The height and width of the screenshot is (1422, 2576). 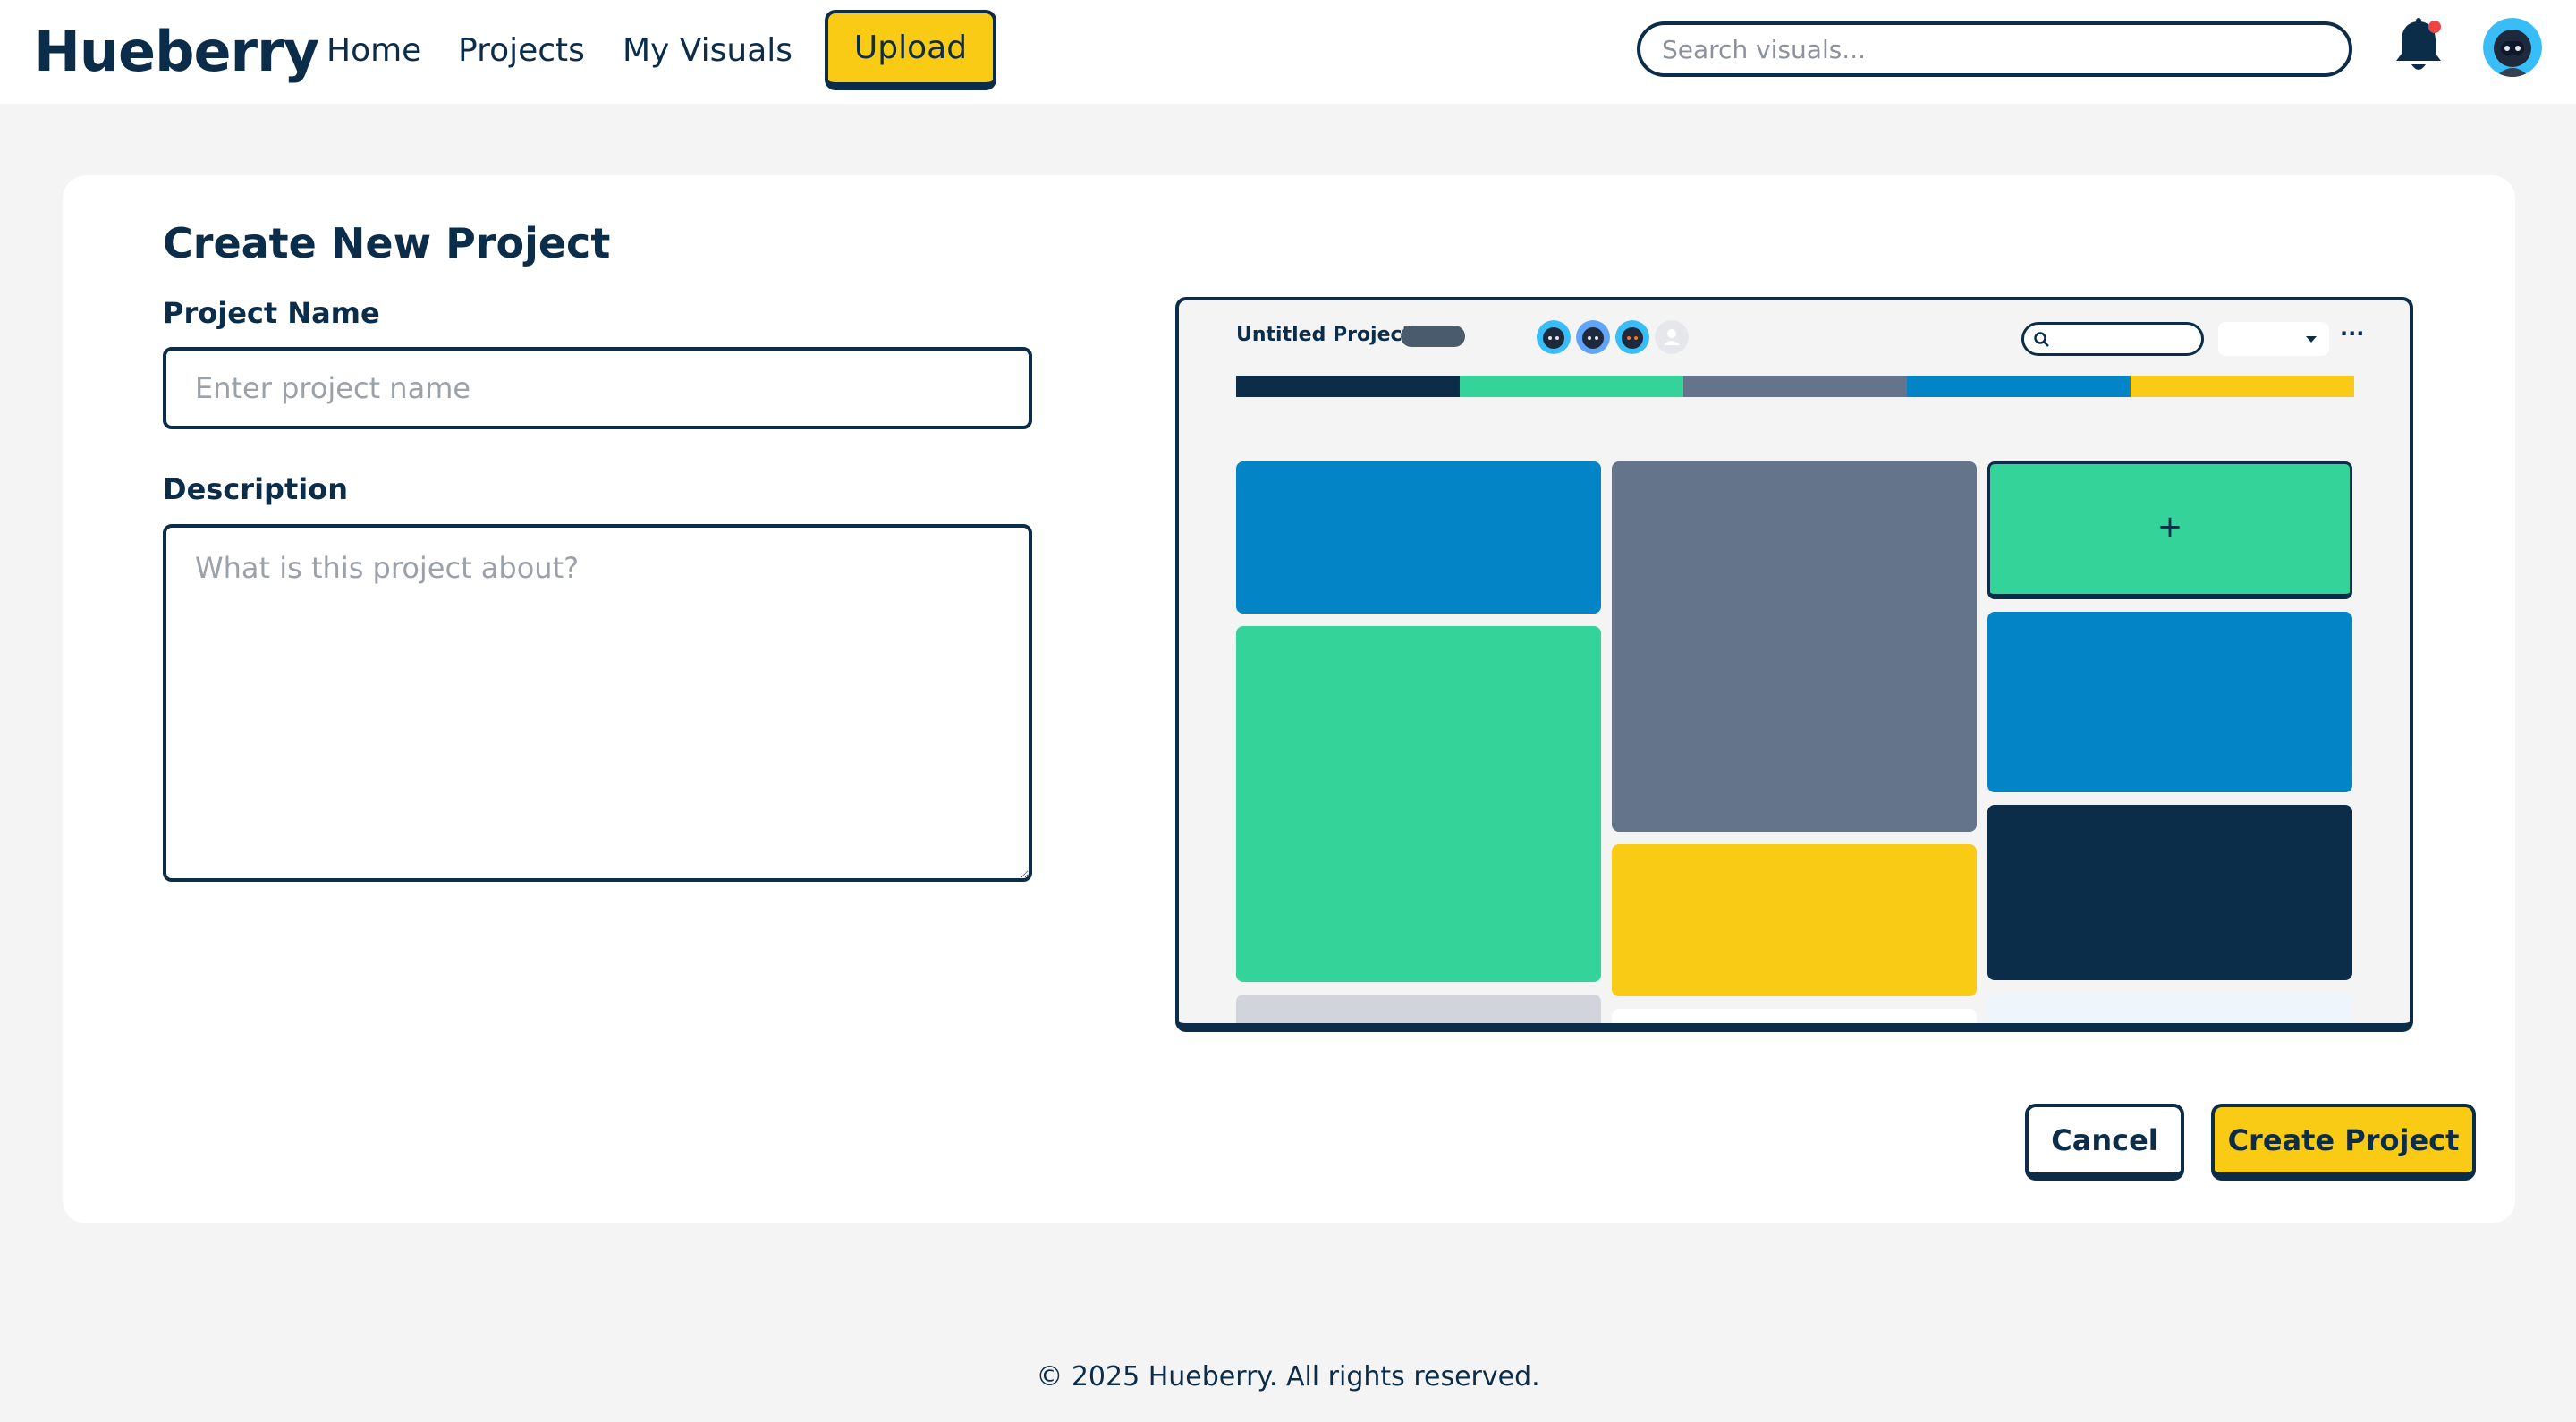 What do you see at coordinates (597, 703) in the screenshot?
I see `description-textarea` at bounding box center [597, 703].